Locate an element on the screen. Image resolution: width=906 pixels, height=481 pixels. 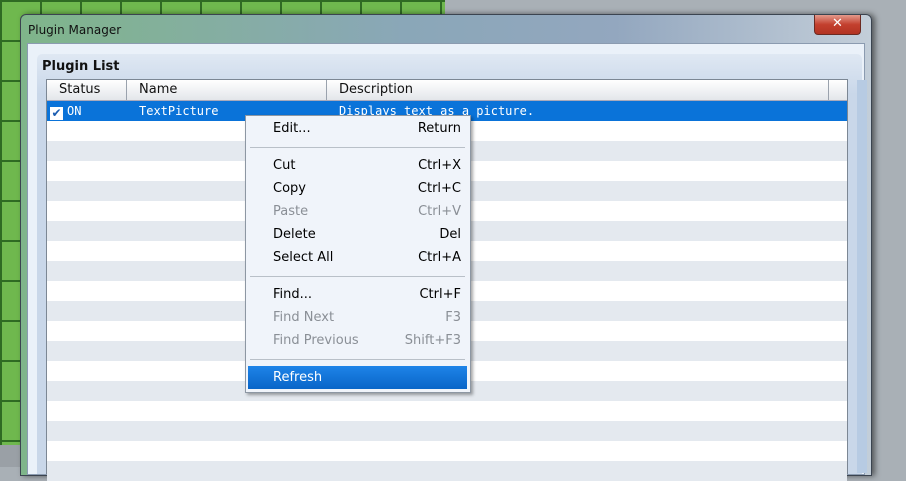
menu-item-label: Find Next is located at coordinates (304, 317).